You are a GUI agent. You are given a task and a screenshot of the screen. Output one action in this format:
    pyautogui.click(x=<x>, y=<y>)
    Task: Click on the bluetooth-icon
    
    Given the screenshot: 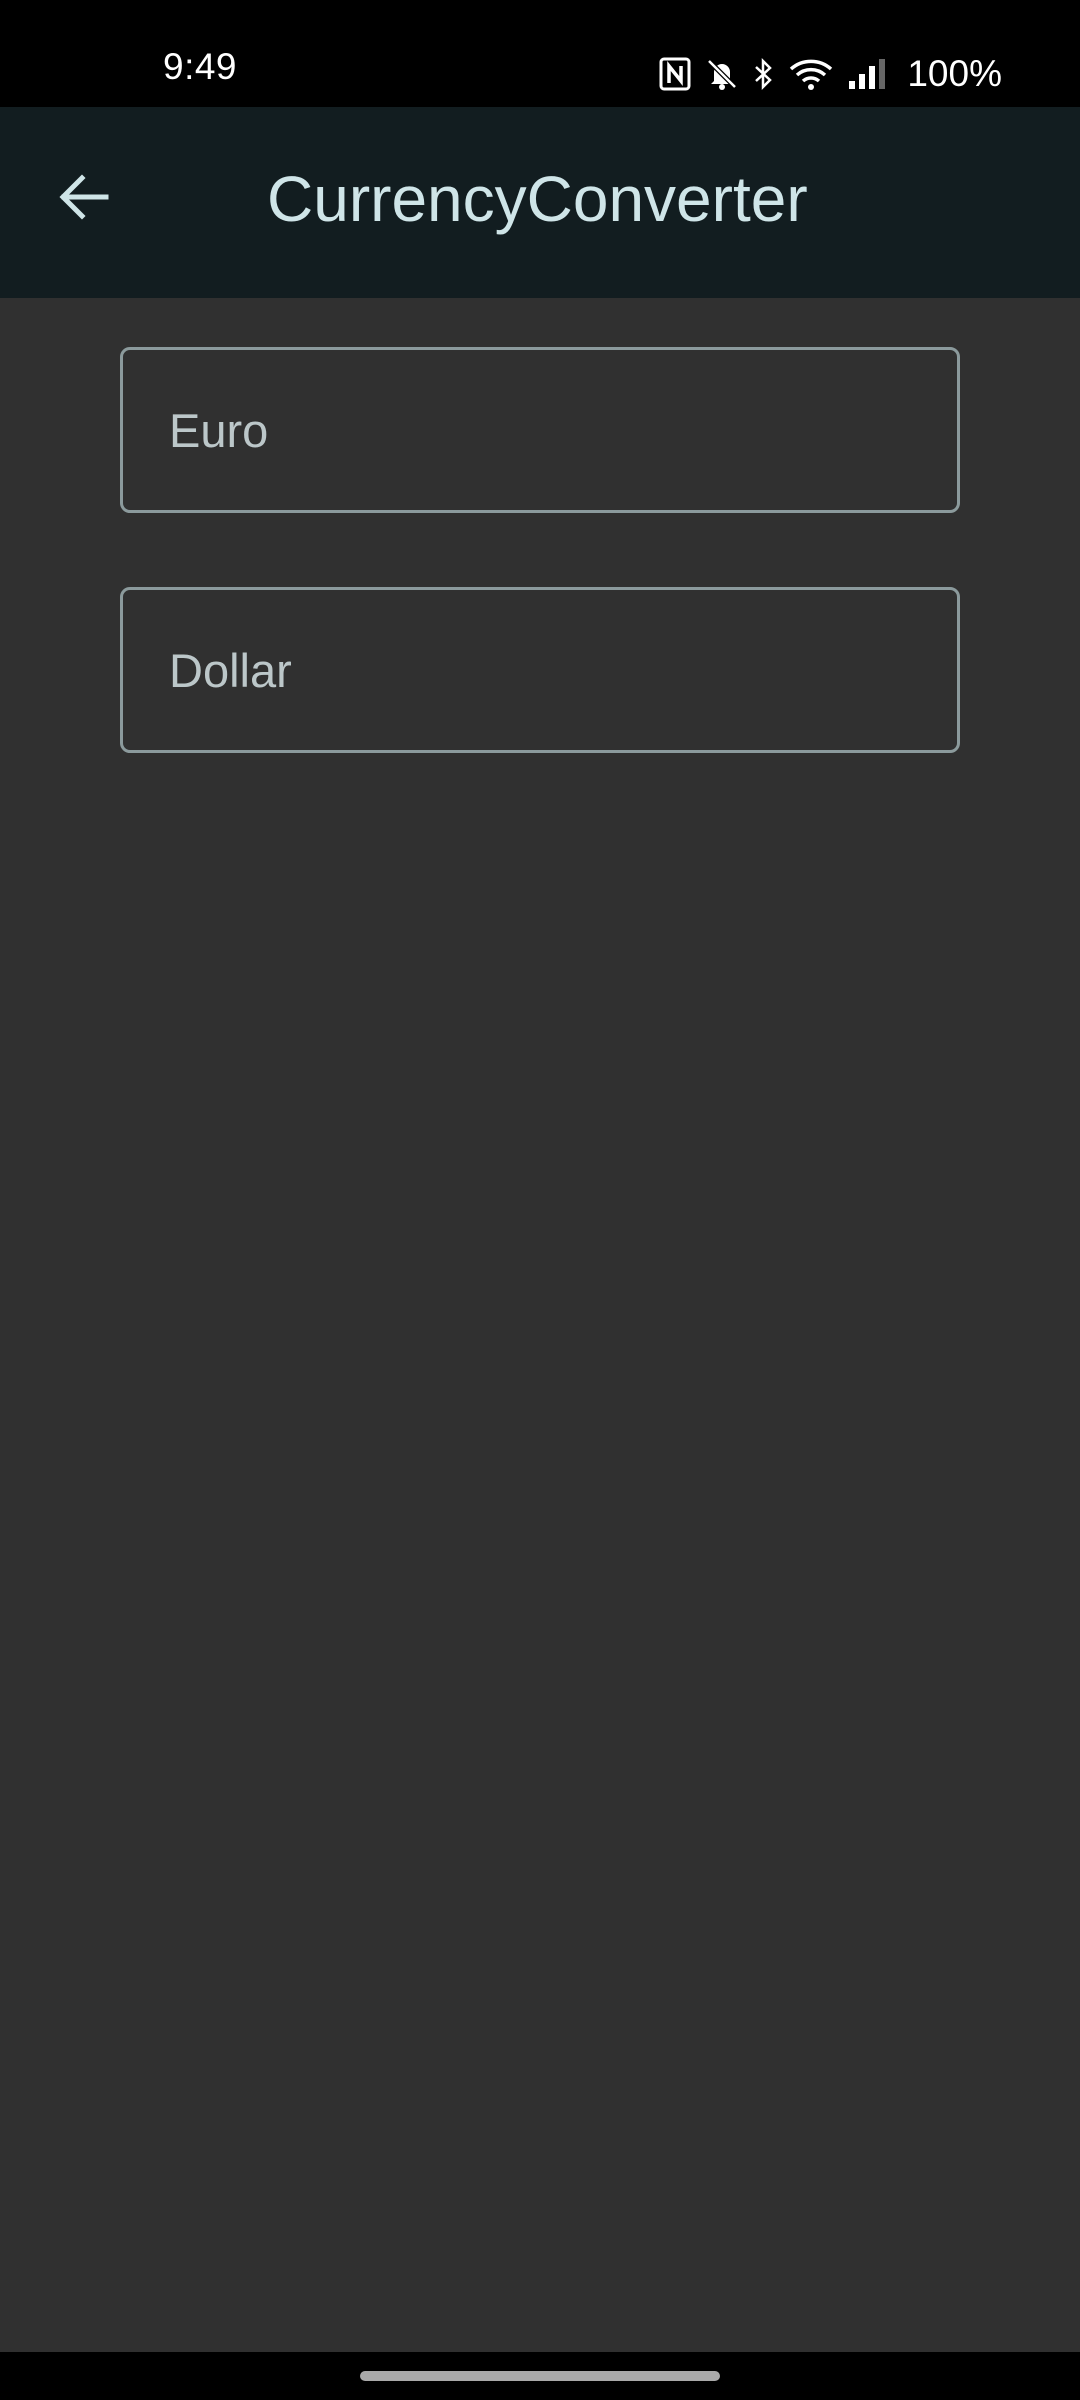 What is the action you would take?
    pyautogui.click(x=764, y=74)
    